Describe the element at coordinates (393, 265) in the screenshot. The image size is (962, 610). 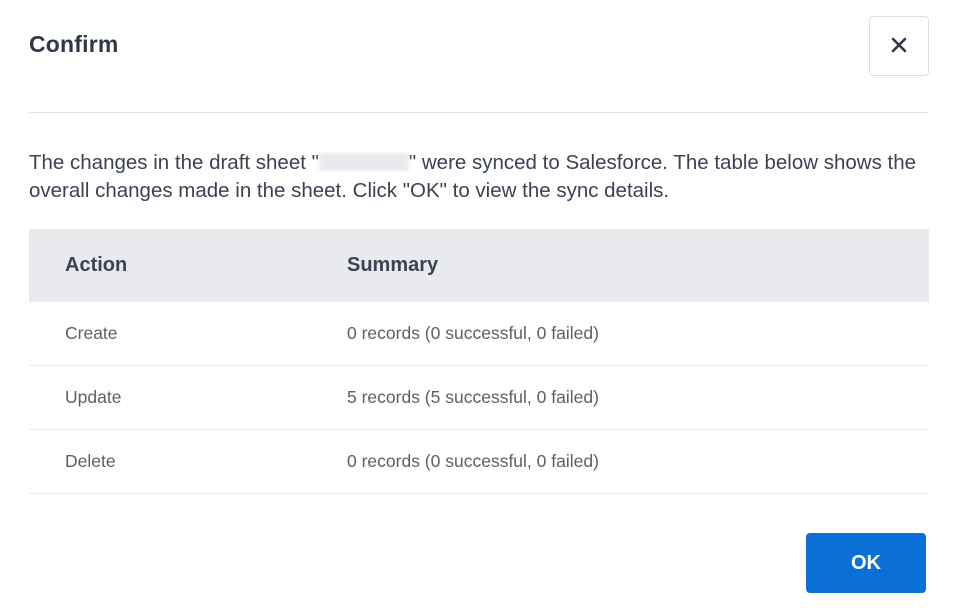
I see `column-header-summary: Summary` at that location.